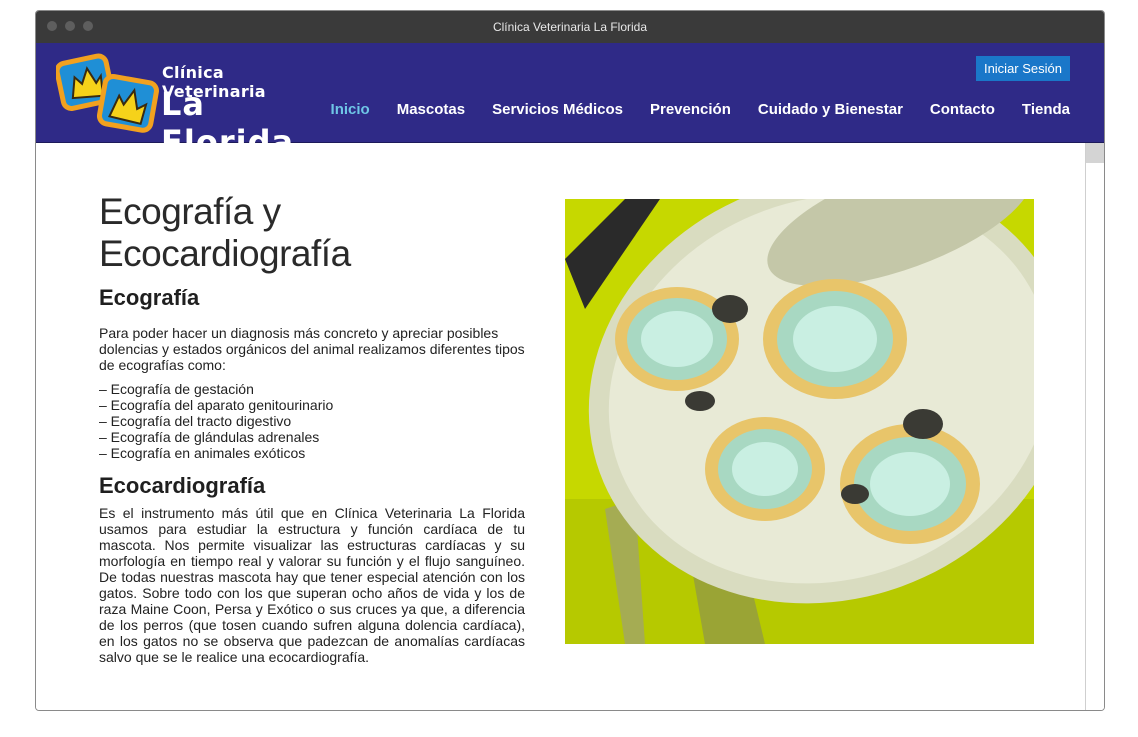 Image resolution: width=1138 pixels, height=737 pixels. What do you see at coordinates (195, 421) in the screenshot?
I see `list-item: – Ecografía del tracto digestivo` at bounding box center [195, 421].